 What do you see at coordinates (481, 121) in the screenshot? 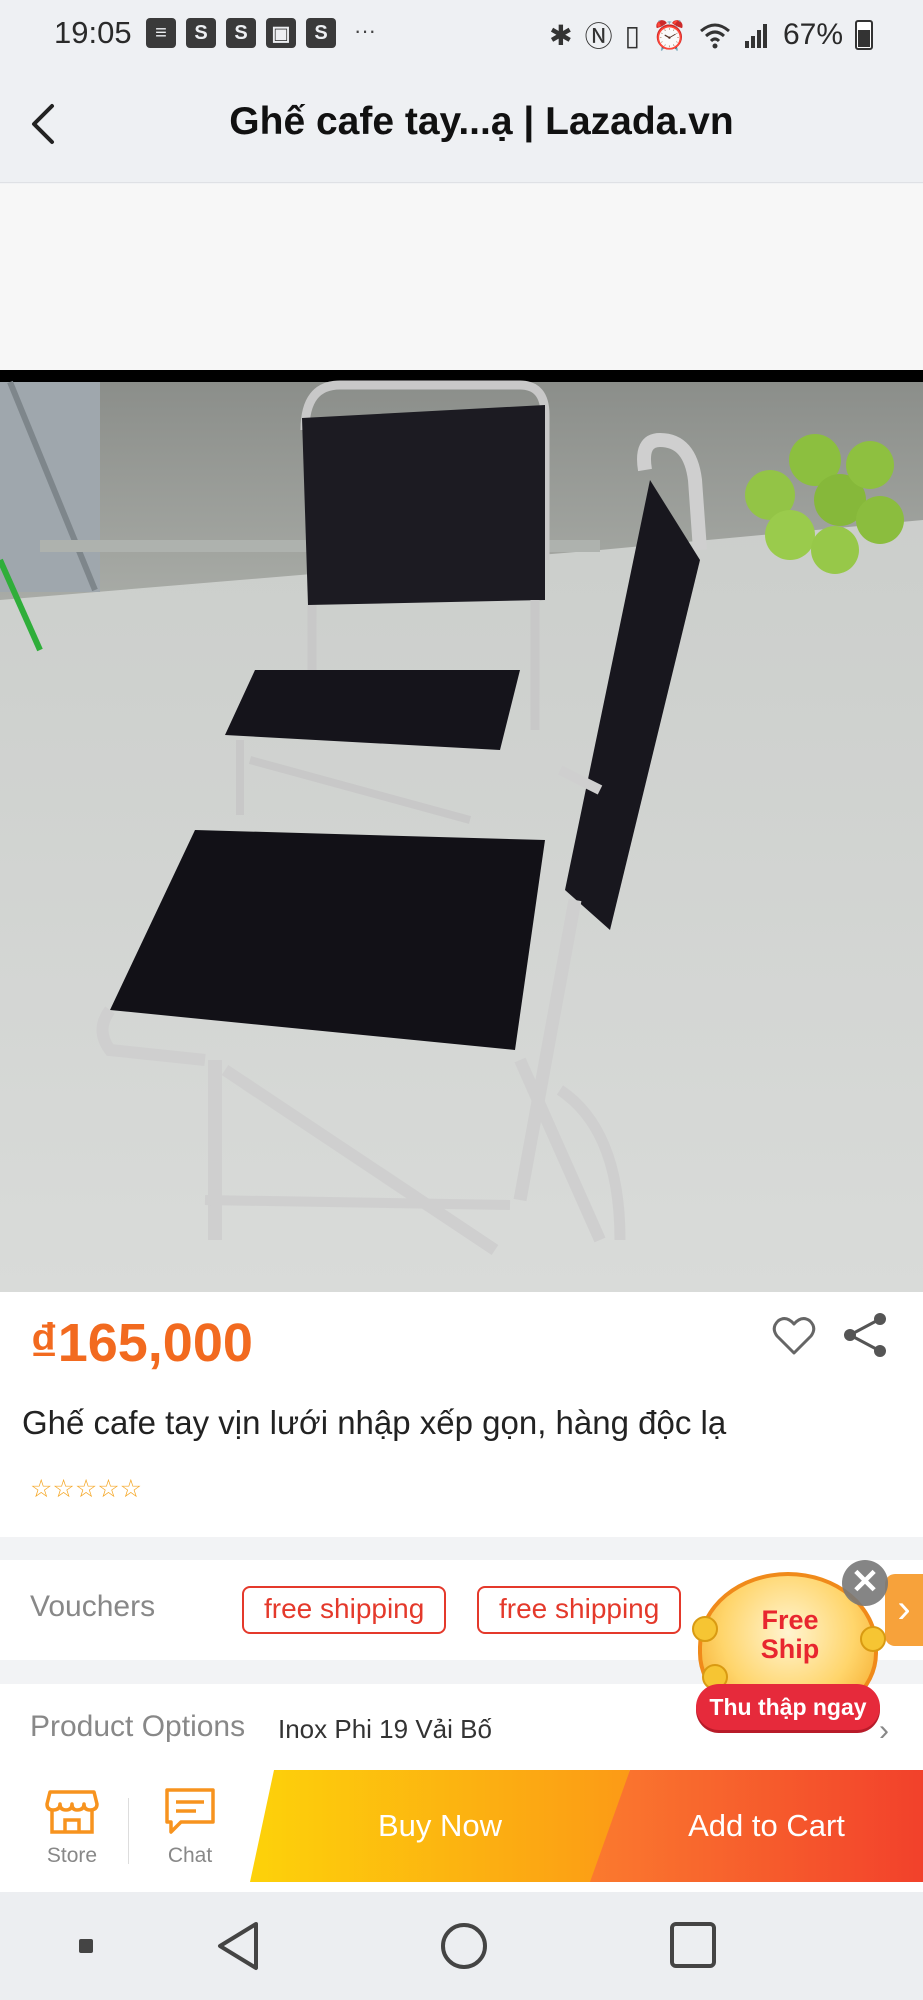
I see `page-title: Ghế cafe tay...ạ | Lazada.vn` at bounding box center [481, 121].